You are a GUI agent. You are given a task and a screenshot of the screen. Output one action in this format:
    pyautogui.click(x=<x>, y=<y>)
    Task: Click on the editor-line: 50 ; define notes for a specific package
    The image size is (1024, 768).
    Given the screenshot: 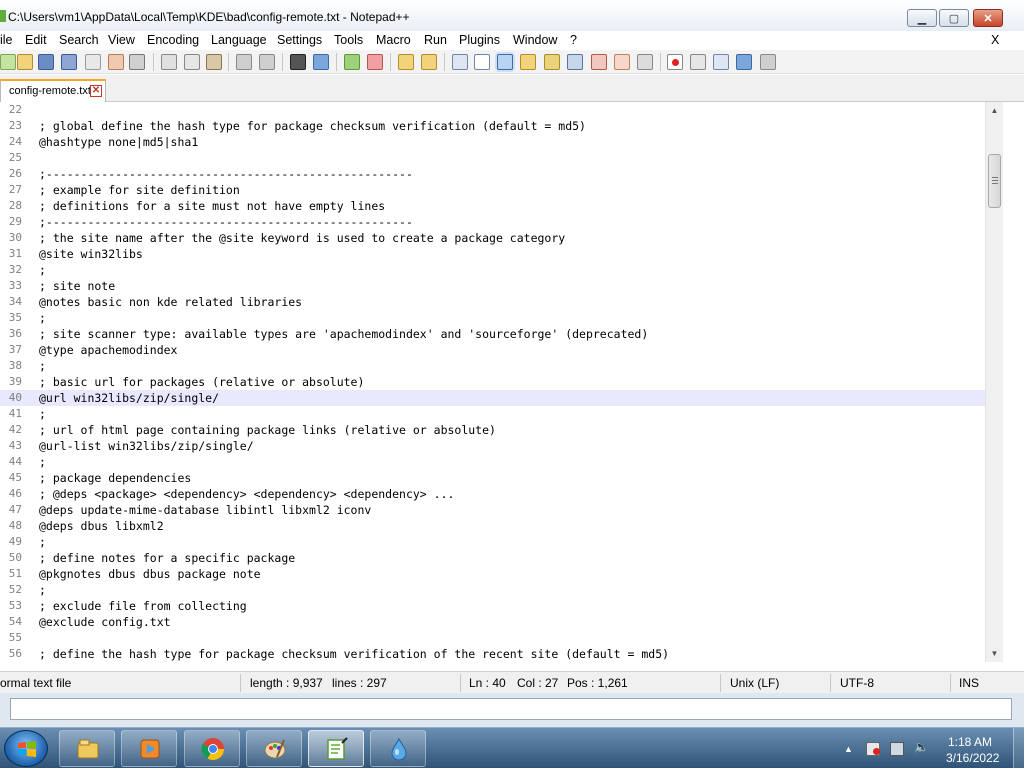 What is the action you would take?
    pyautogui.click(x=492, y=558)
    